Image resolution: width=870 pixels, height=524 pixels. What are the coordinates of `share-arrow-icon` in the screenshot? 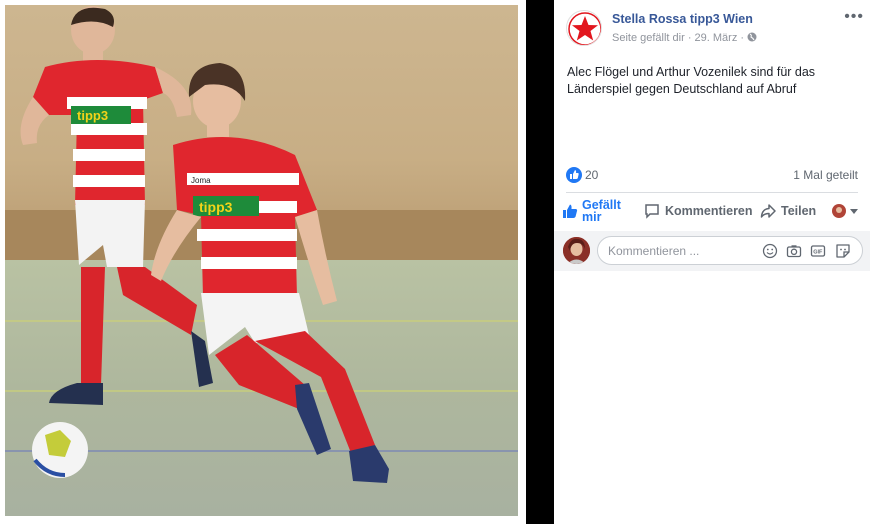 It's located at (768, 211).